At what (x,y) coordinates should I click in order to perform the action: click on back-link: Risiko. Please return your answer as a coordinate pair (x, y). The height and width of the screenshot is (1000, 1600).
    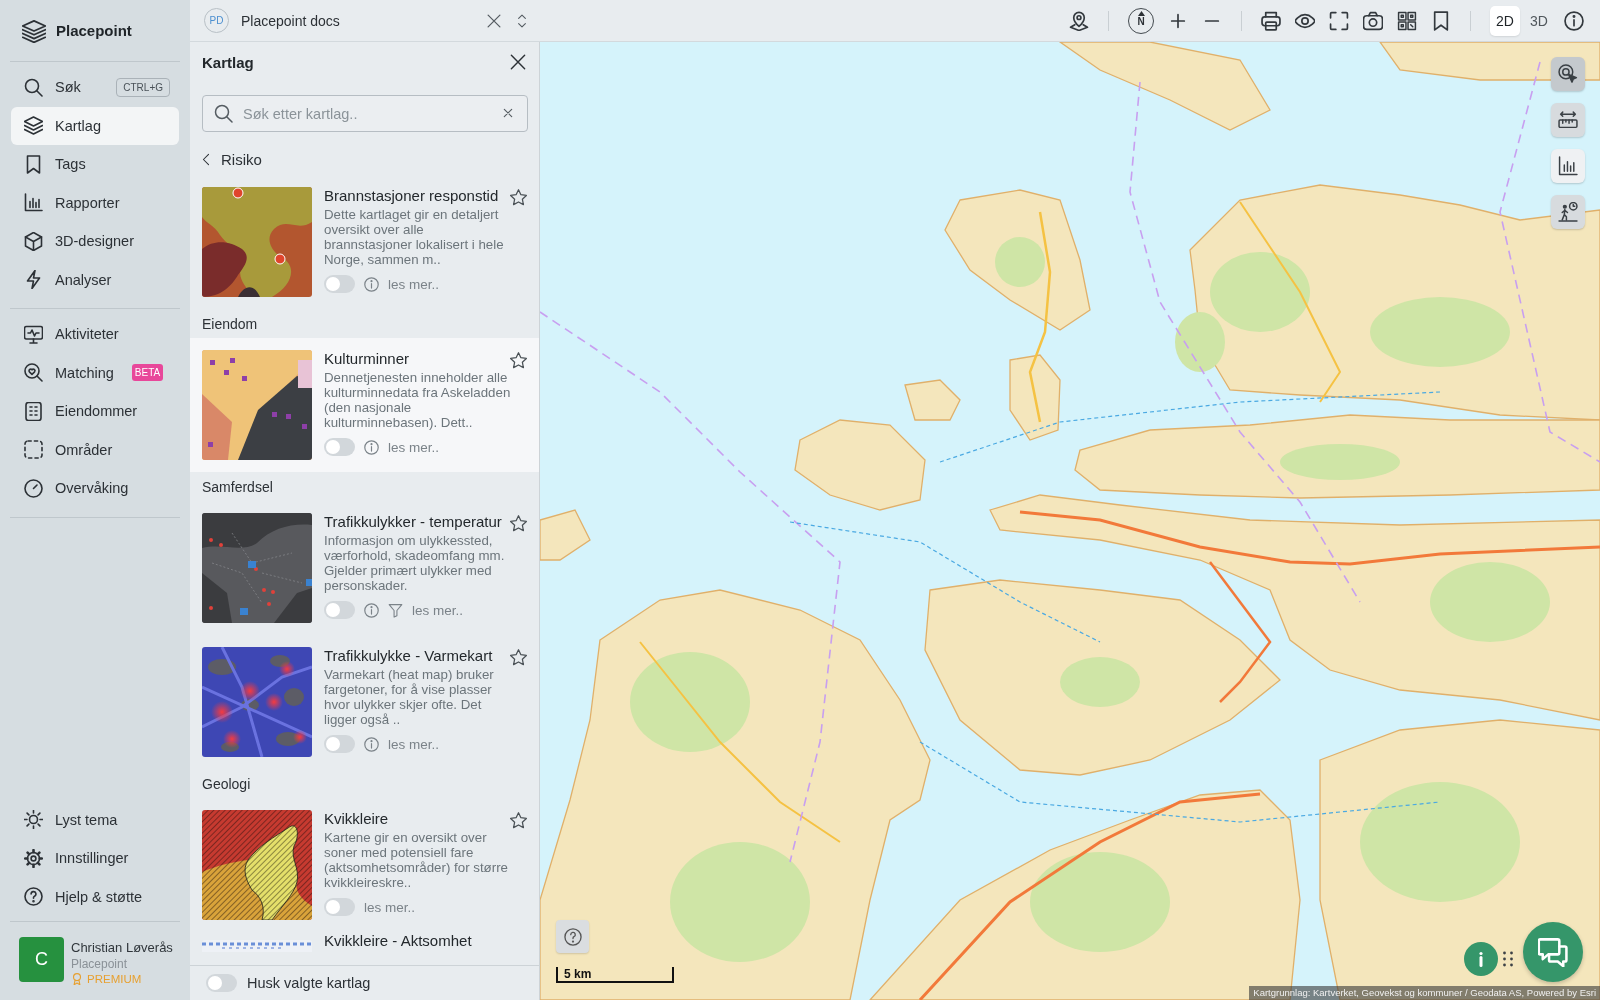
    Looking at the image, I should click on (233, 159).